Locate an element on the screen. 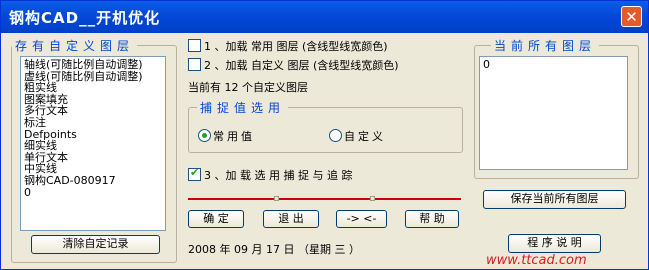 This screenshot has height=270, width=649. load-common-layers-checkbox is located at coordinates (194, 45).